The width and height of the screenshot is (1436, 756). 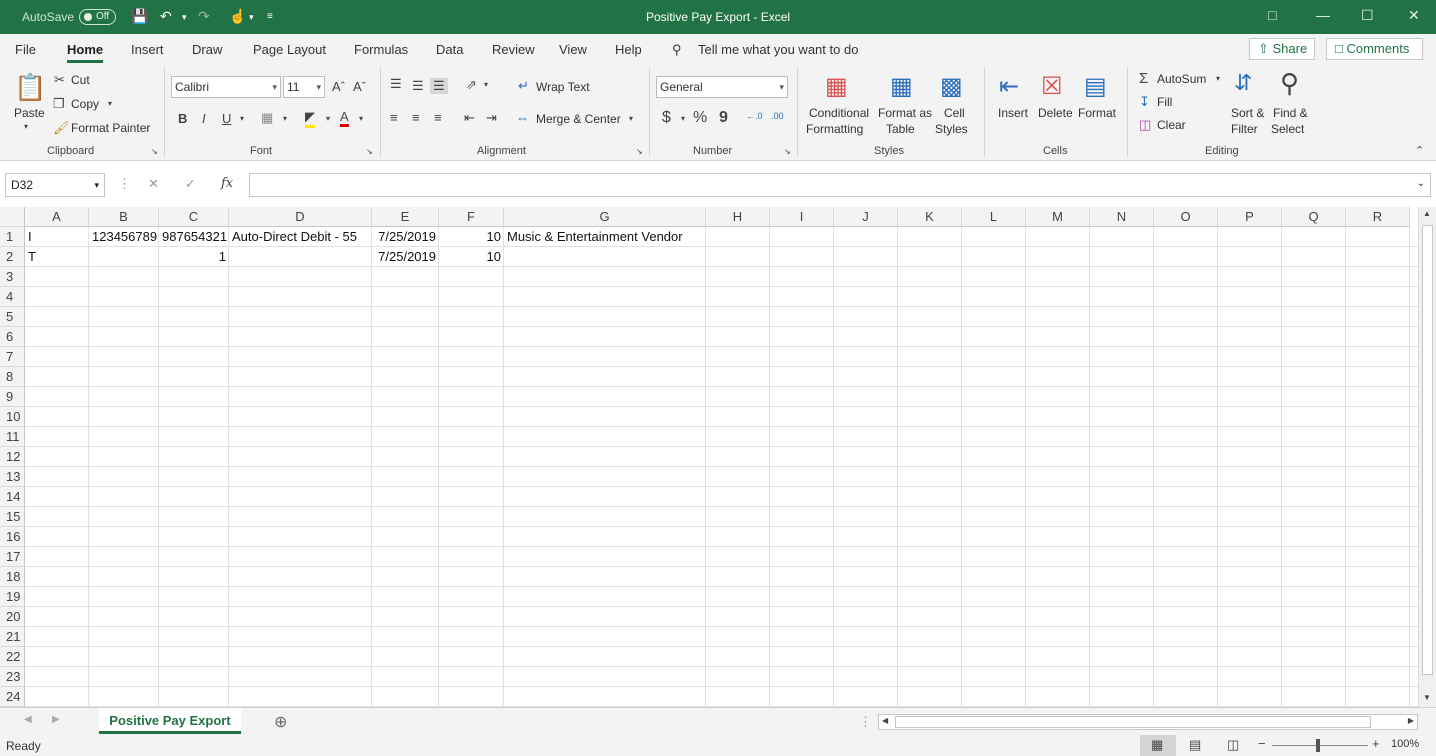 I want to click on row-header-20: 20, so click(x=12, y=617).